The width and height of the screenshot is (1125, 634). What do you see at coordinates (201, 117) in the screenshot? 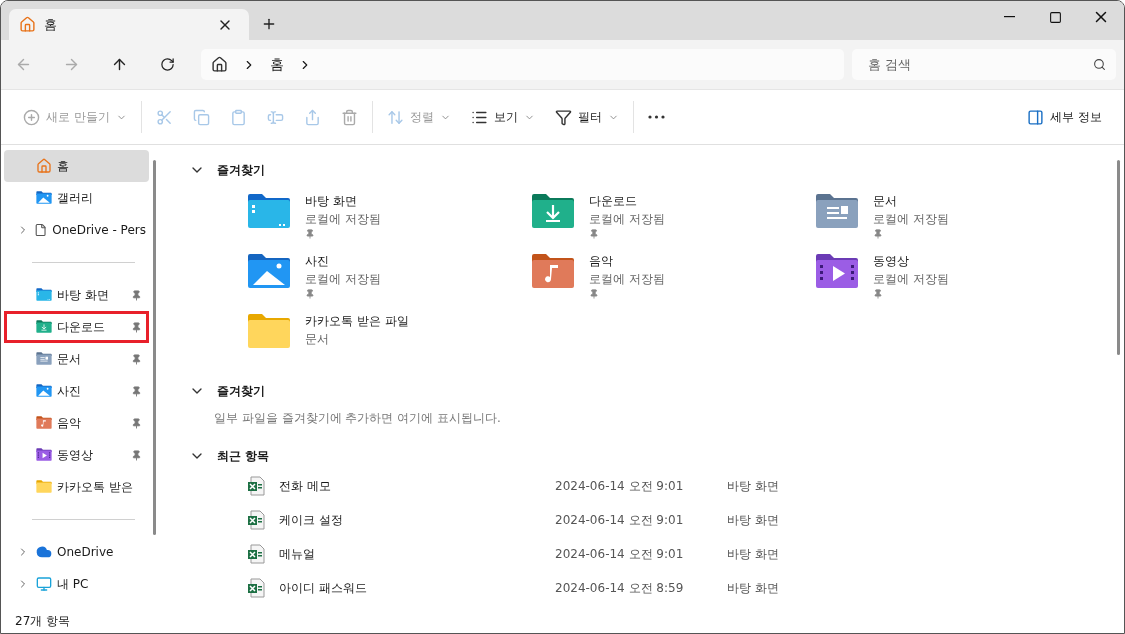
I see `copy-icon` at bounding box center [201, 117].